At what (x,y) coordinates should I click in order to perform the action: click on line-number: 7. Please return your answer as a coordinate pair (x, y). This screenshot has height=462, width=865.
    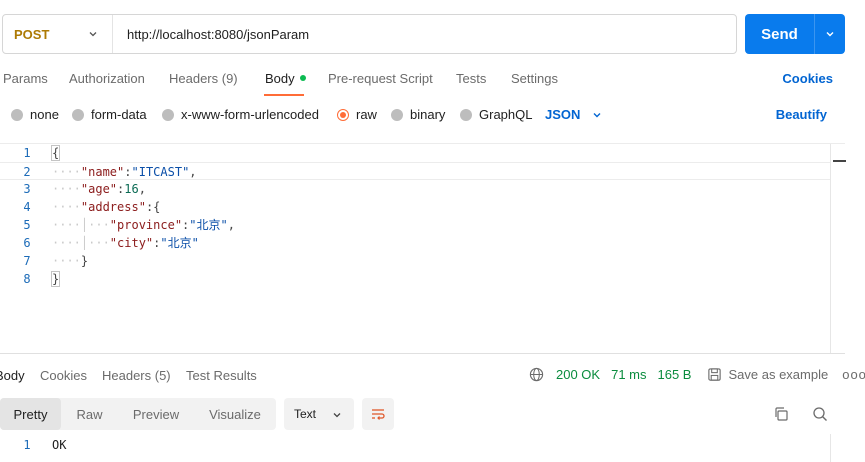
    Looking at the image, I should click on (27, 261).